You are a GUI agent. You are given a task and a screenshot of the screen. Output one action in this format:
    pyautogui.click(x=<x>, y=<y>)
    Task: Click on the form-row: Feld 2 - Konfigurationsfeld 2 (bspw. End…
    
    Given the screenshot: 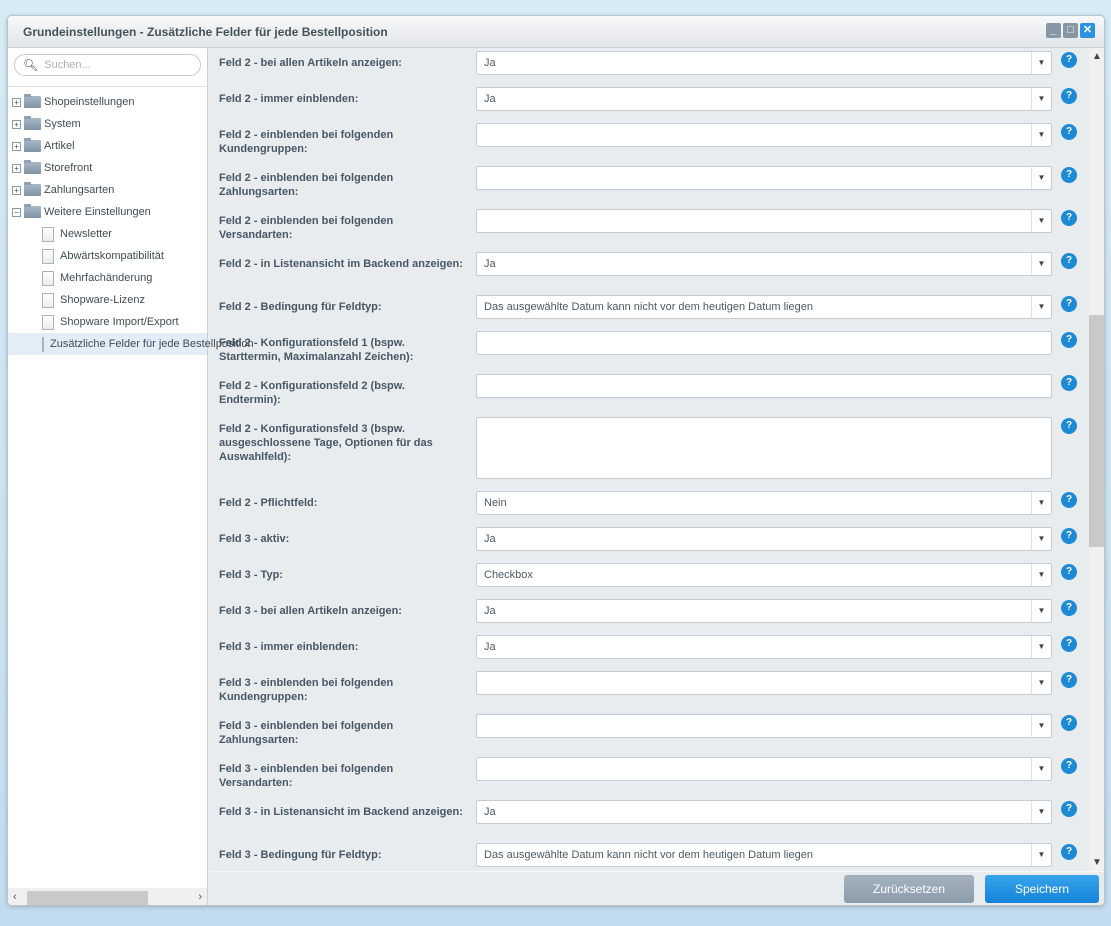 What is the action you would take?
    pyautogui.click(x=649, y=393)
    